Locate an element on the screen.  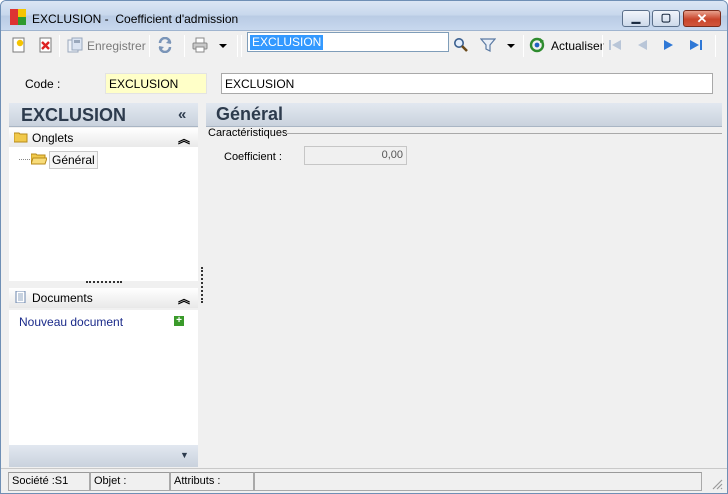
code-label: Code : is located at coordinates (43, 84).